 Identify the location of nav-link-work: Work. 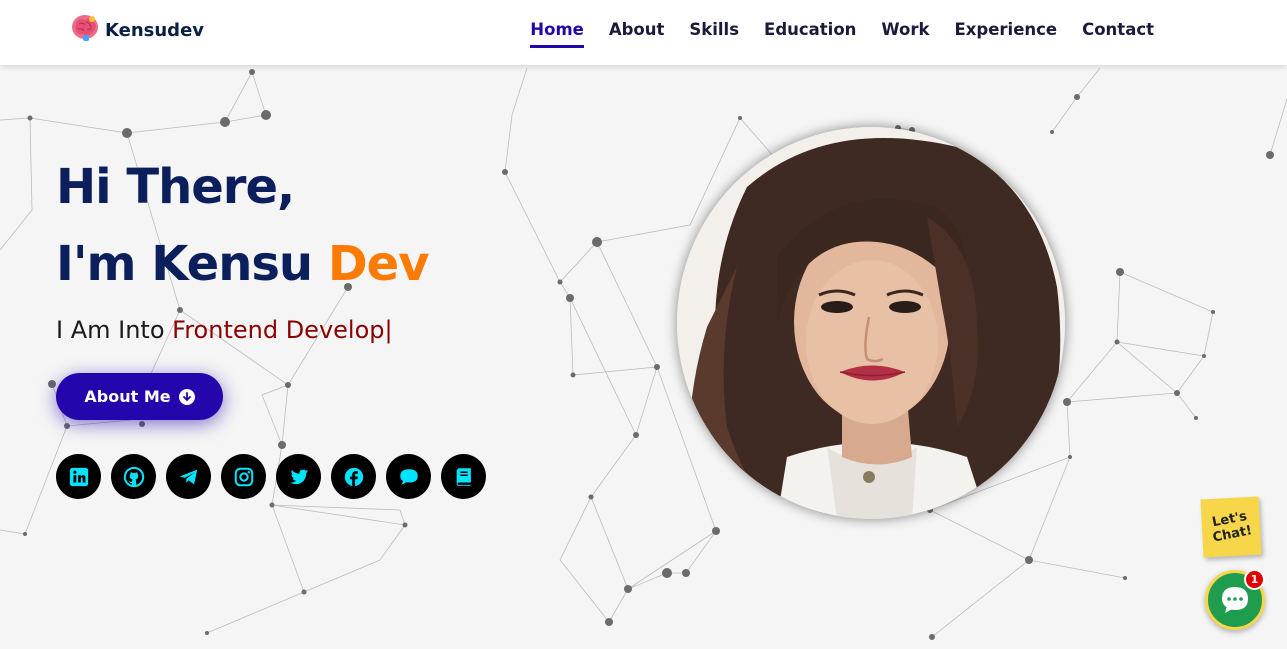
(905, 34).